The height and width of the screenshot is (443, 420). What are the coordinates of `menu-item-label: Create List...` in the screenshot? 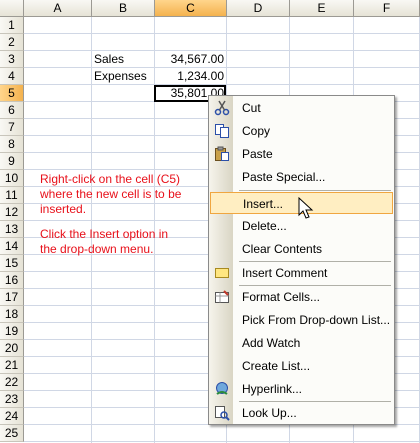 It's located at (276, 366).